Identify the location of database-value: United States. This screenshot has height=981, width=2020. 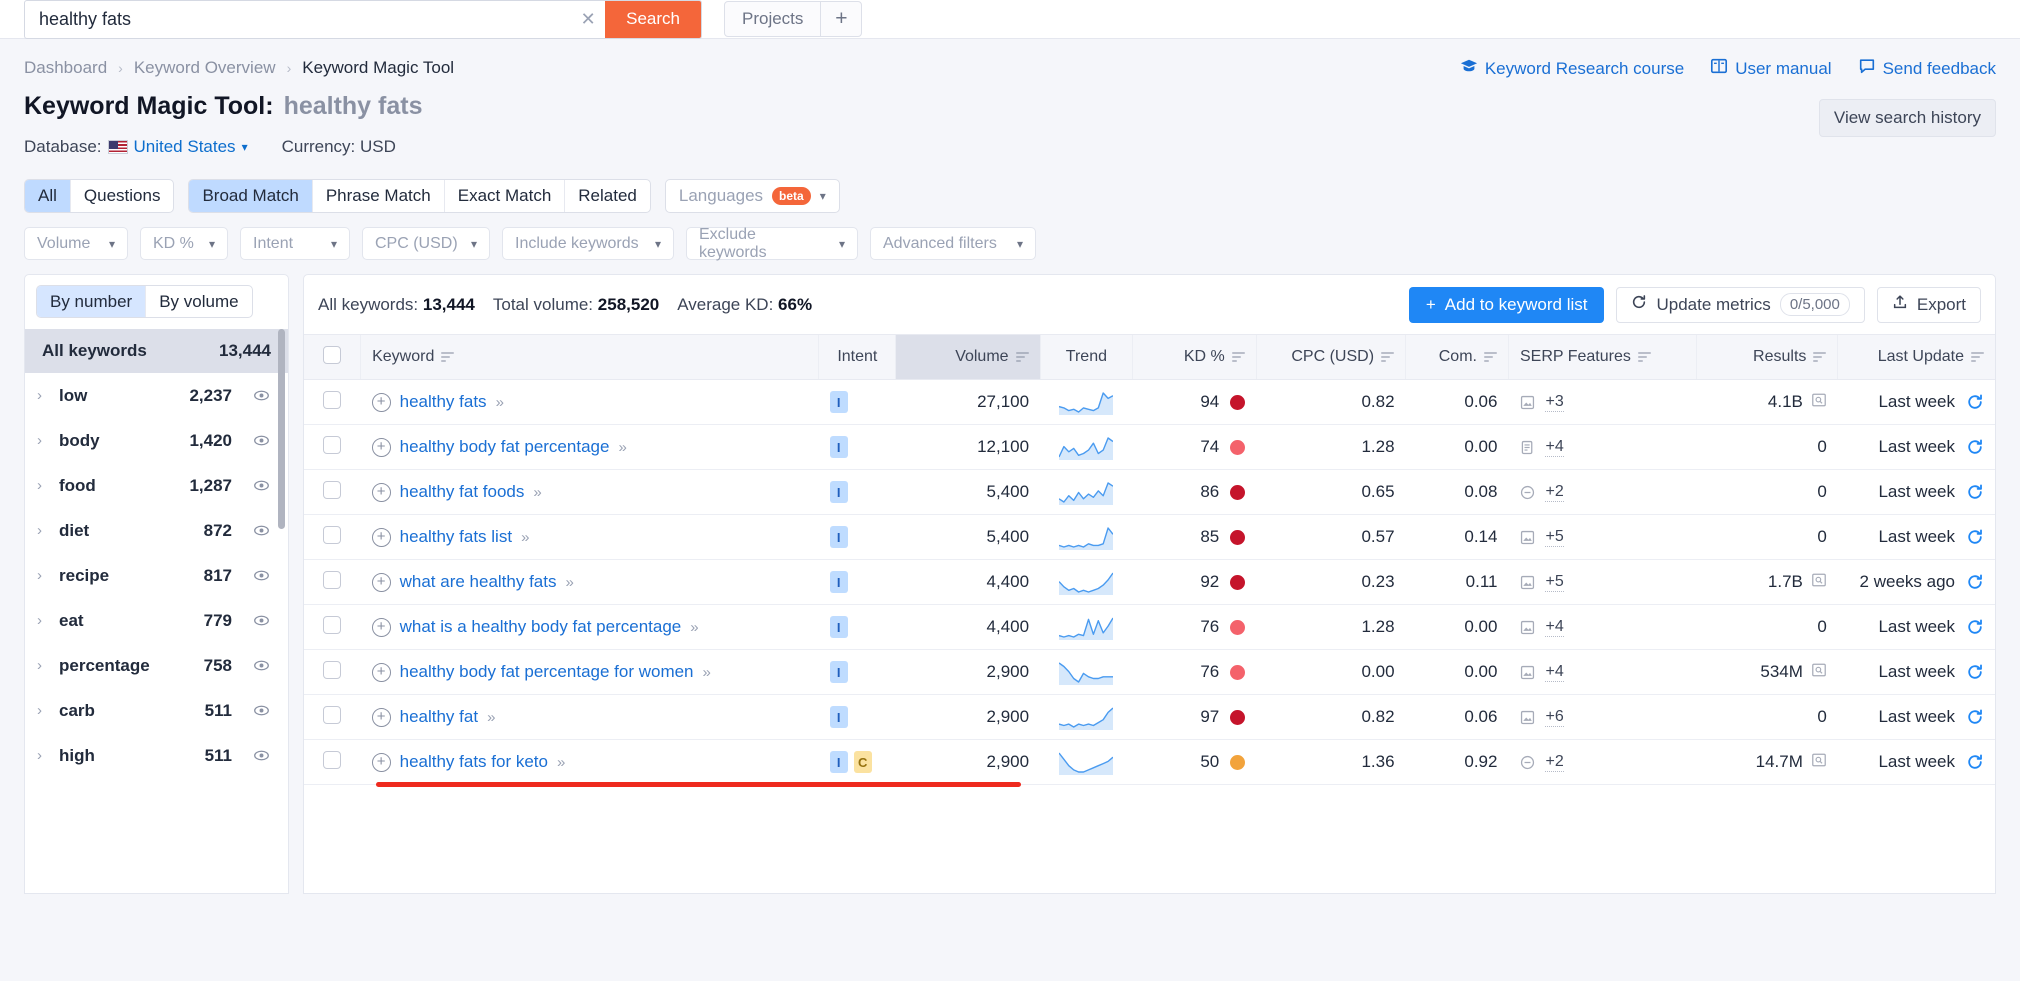
(185, 147).